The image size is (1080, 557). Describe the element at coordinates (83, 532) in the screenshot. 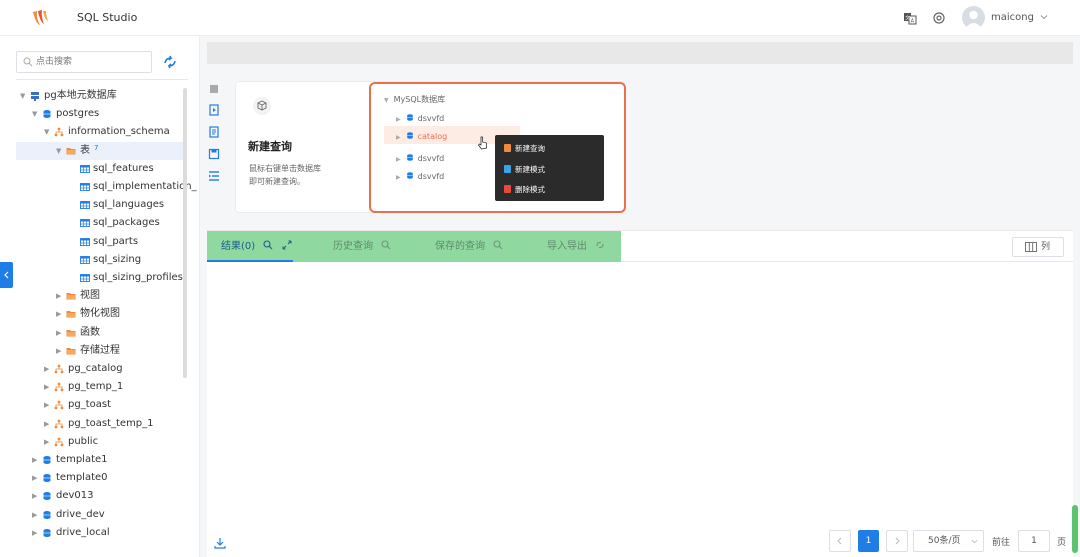

I see `tree-node-label: drive_local` at that location.